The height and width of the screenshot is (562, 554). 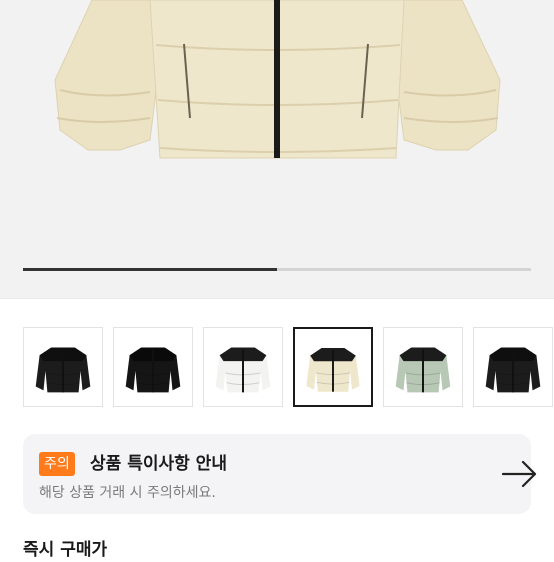 What do you see at coordinates (519, 474) in the screenshot?
I see `arrow-right-icon` at bounding box center [519, 474].